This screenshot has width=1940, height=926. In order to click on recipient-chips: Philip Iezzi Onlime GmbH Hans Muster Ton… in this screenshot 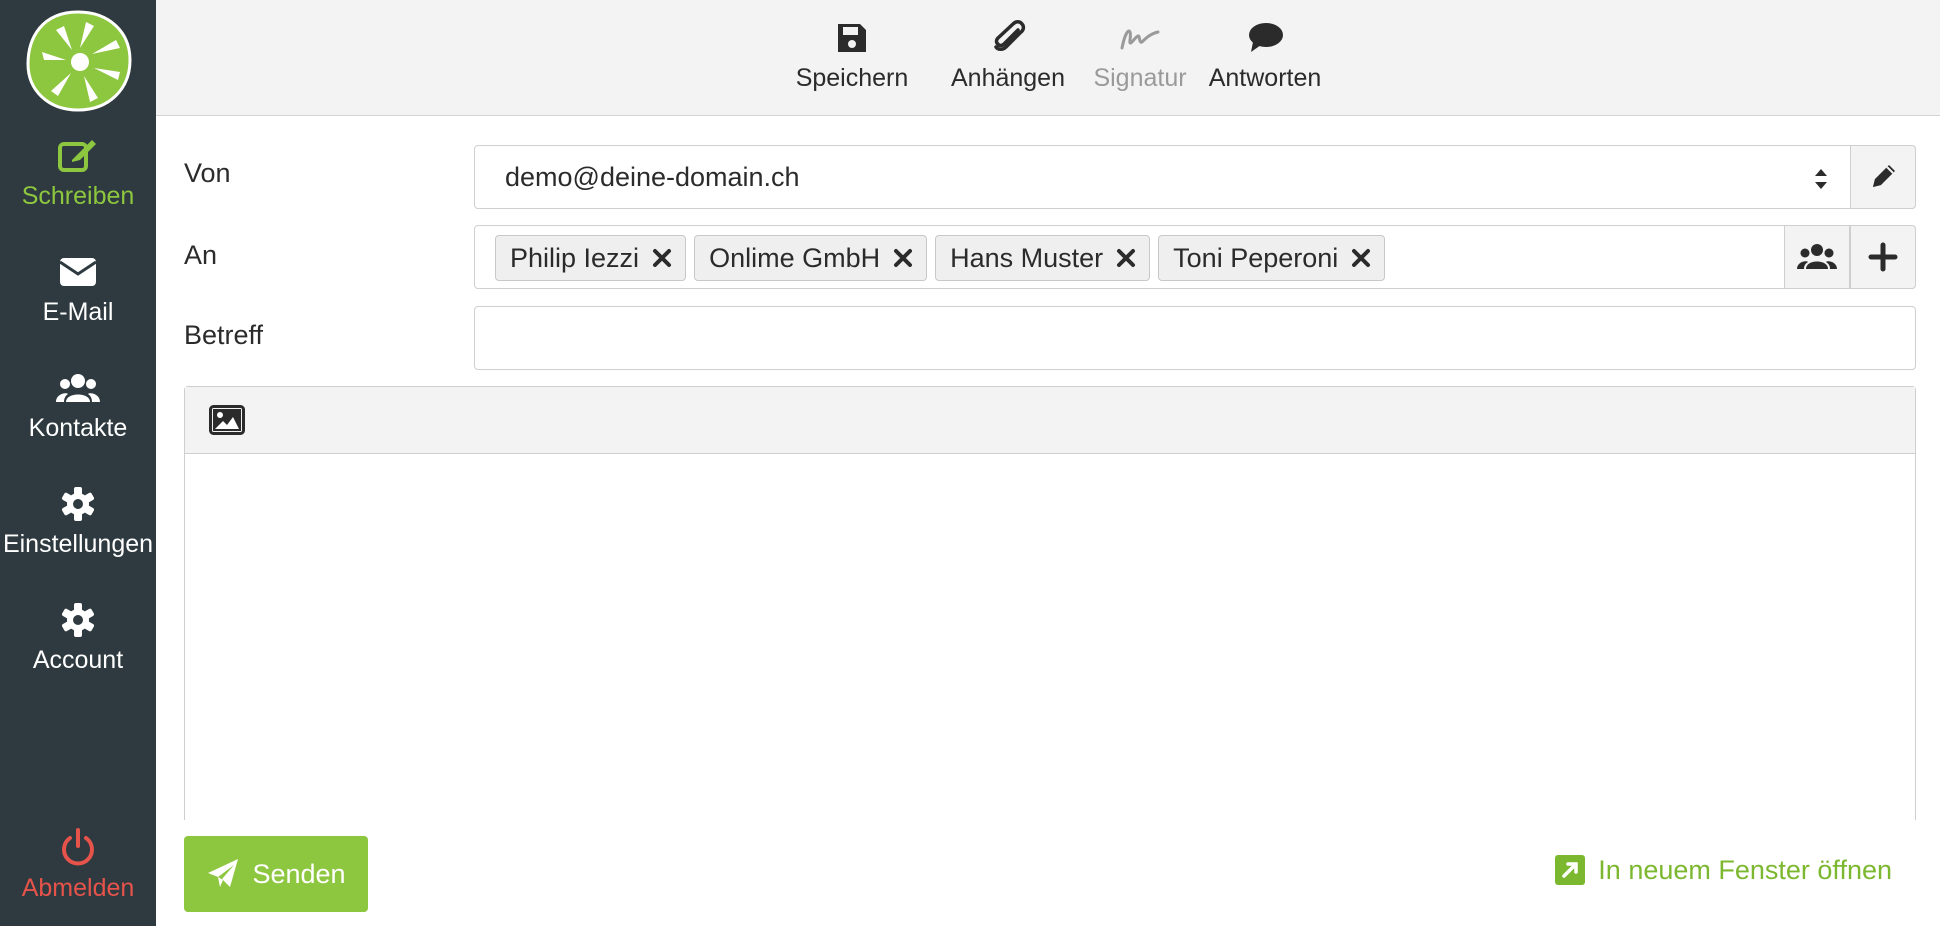, I will do `click(940, 258)`.